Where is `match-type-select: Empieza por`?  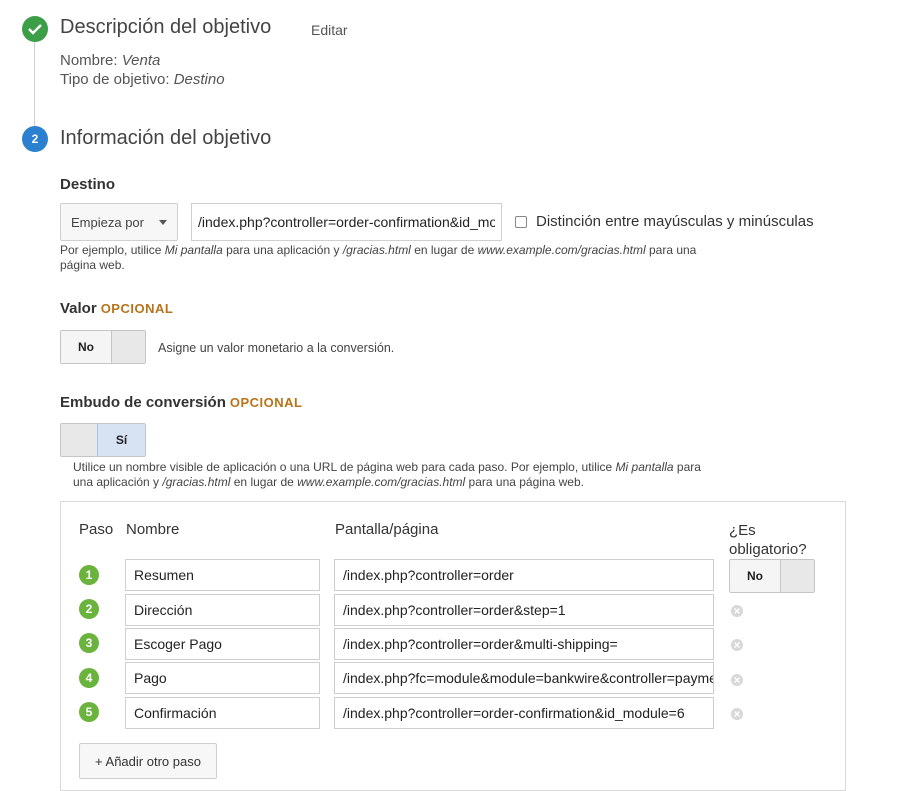
match-type-select: Empieza por is located at coordinates (119, 222).